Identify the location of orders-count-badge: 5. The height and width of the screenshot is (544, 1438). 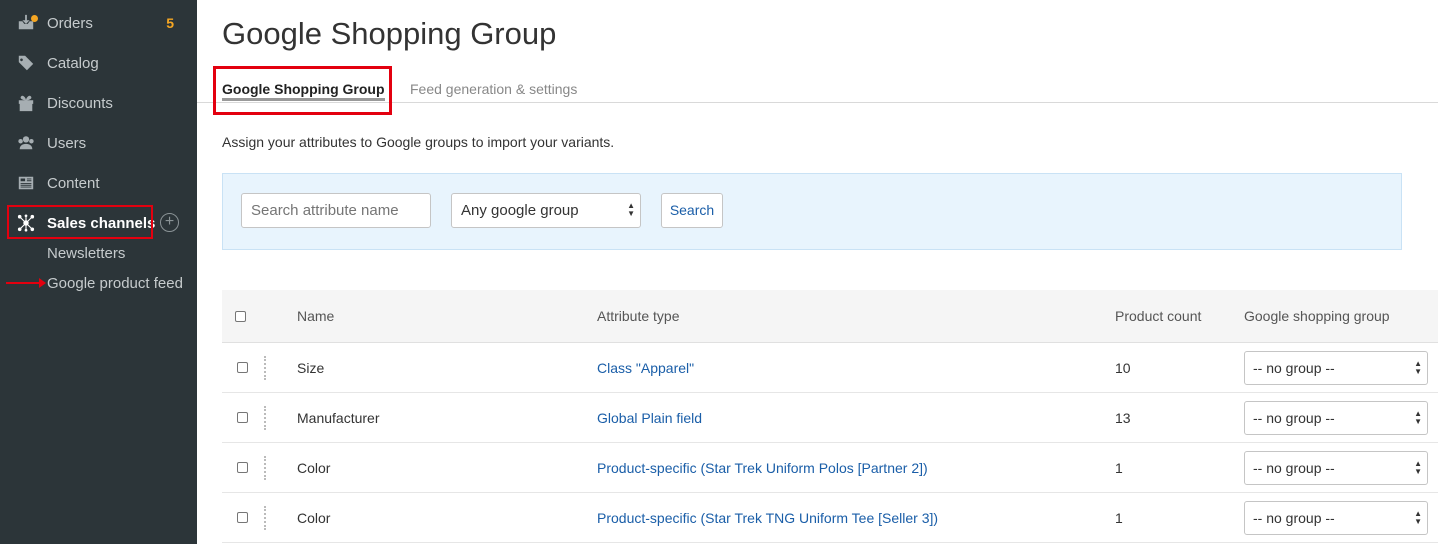
(170, 23).